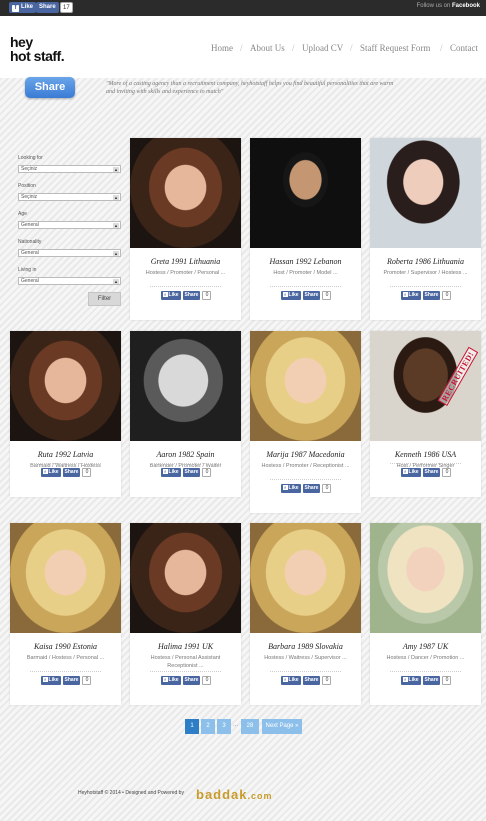 This screenshot has height=821, width=486. Describe the element at coordinates (250, 726) in the screenshot. I see `page-28-button: 28` at that location.